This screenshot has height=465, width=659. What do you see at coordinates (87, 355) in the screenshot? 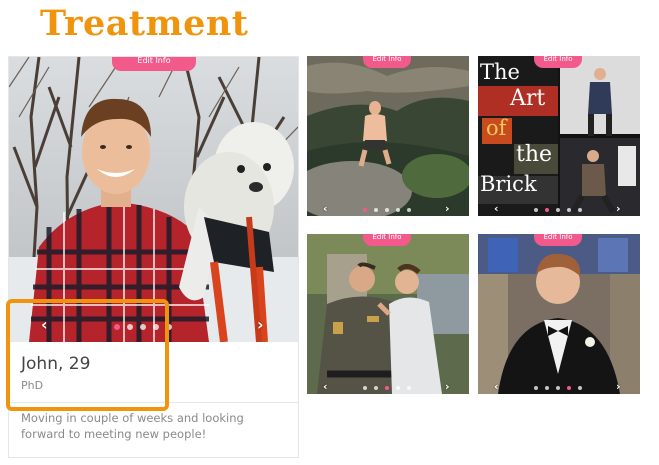
I see `highlight-box` at bounding box center [87, 355].